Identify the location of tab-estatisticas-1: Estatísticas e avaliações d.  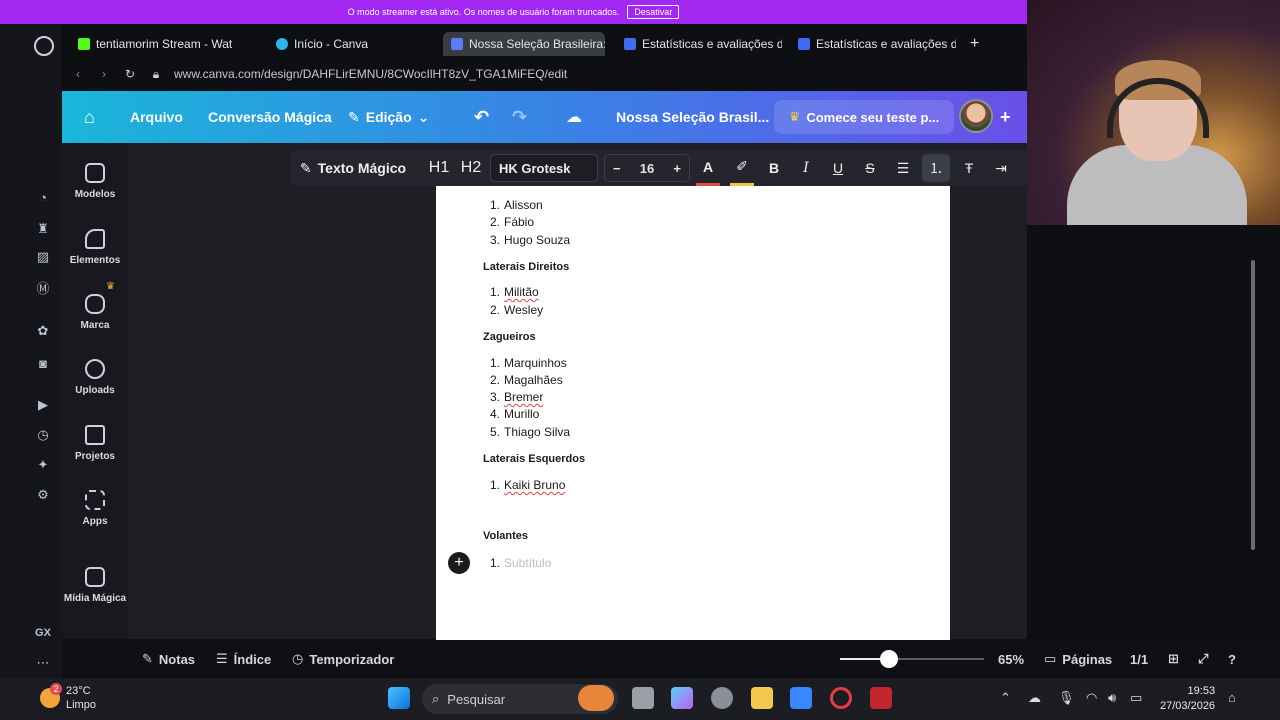
(699, 44).